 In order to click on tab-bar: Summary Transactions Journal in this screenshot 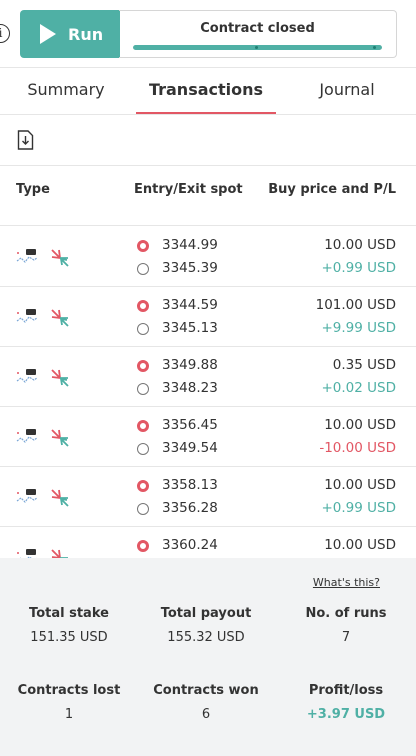, I will do `click(208, 91)`.